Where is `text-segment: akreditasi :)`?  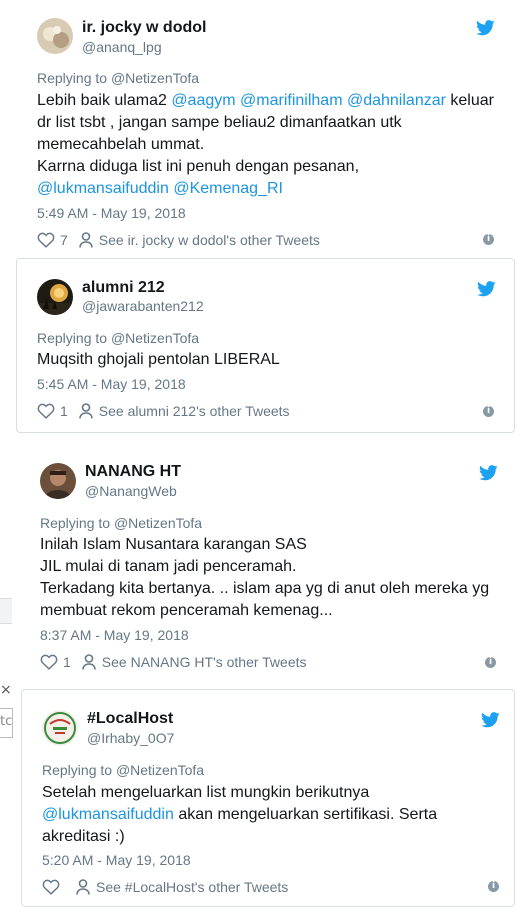
text-segment: akreditasi :) is located at coordinates (83, 836).